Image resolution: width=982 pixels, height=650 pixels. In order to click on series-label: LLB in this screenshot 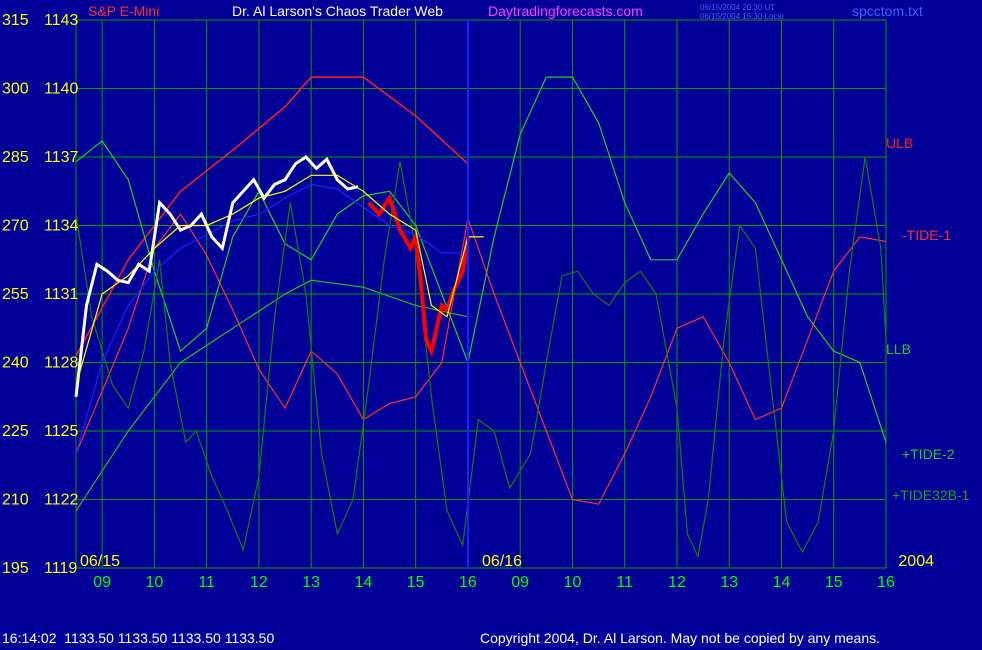, I will do `click(898, 349)`.